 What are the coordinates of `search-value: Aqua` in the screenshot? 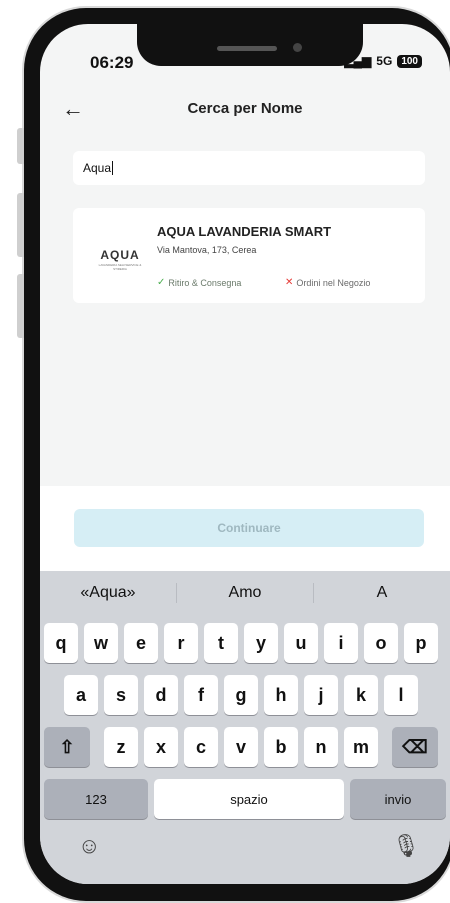 It's located at (97, 168).